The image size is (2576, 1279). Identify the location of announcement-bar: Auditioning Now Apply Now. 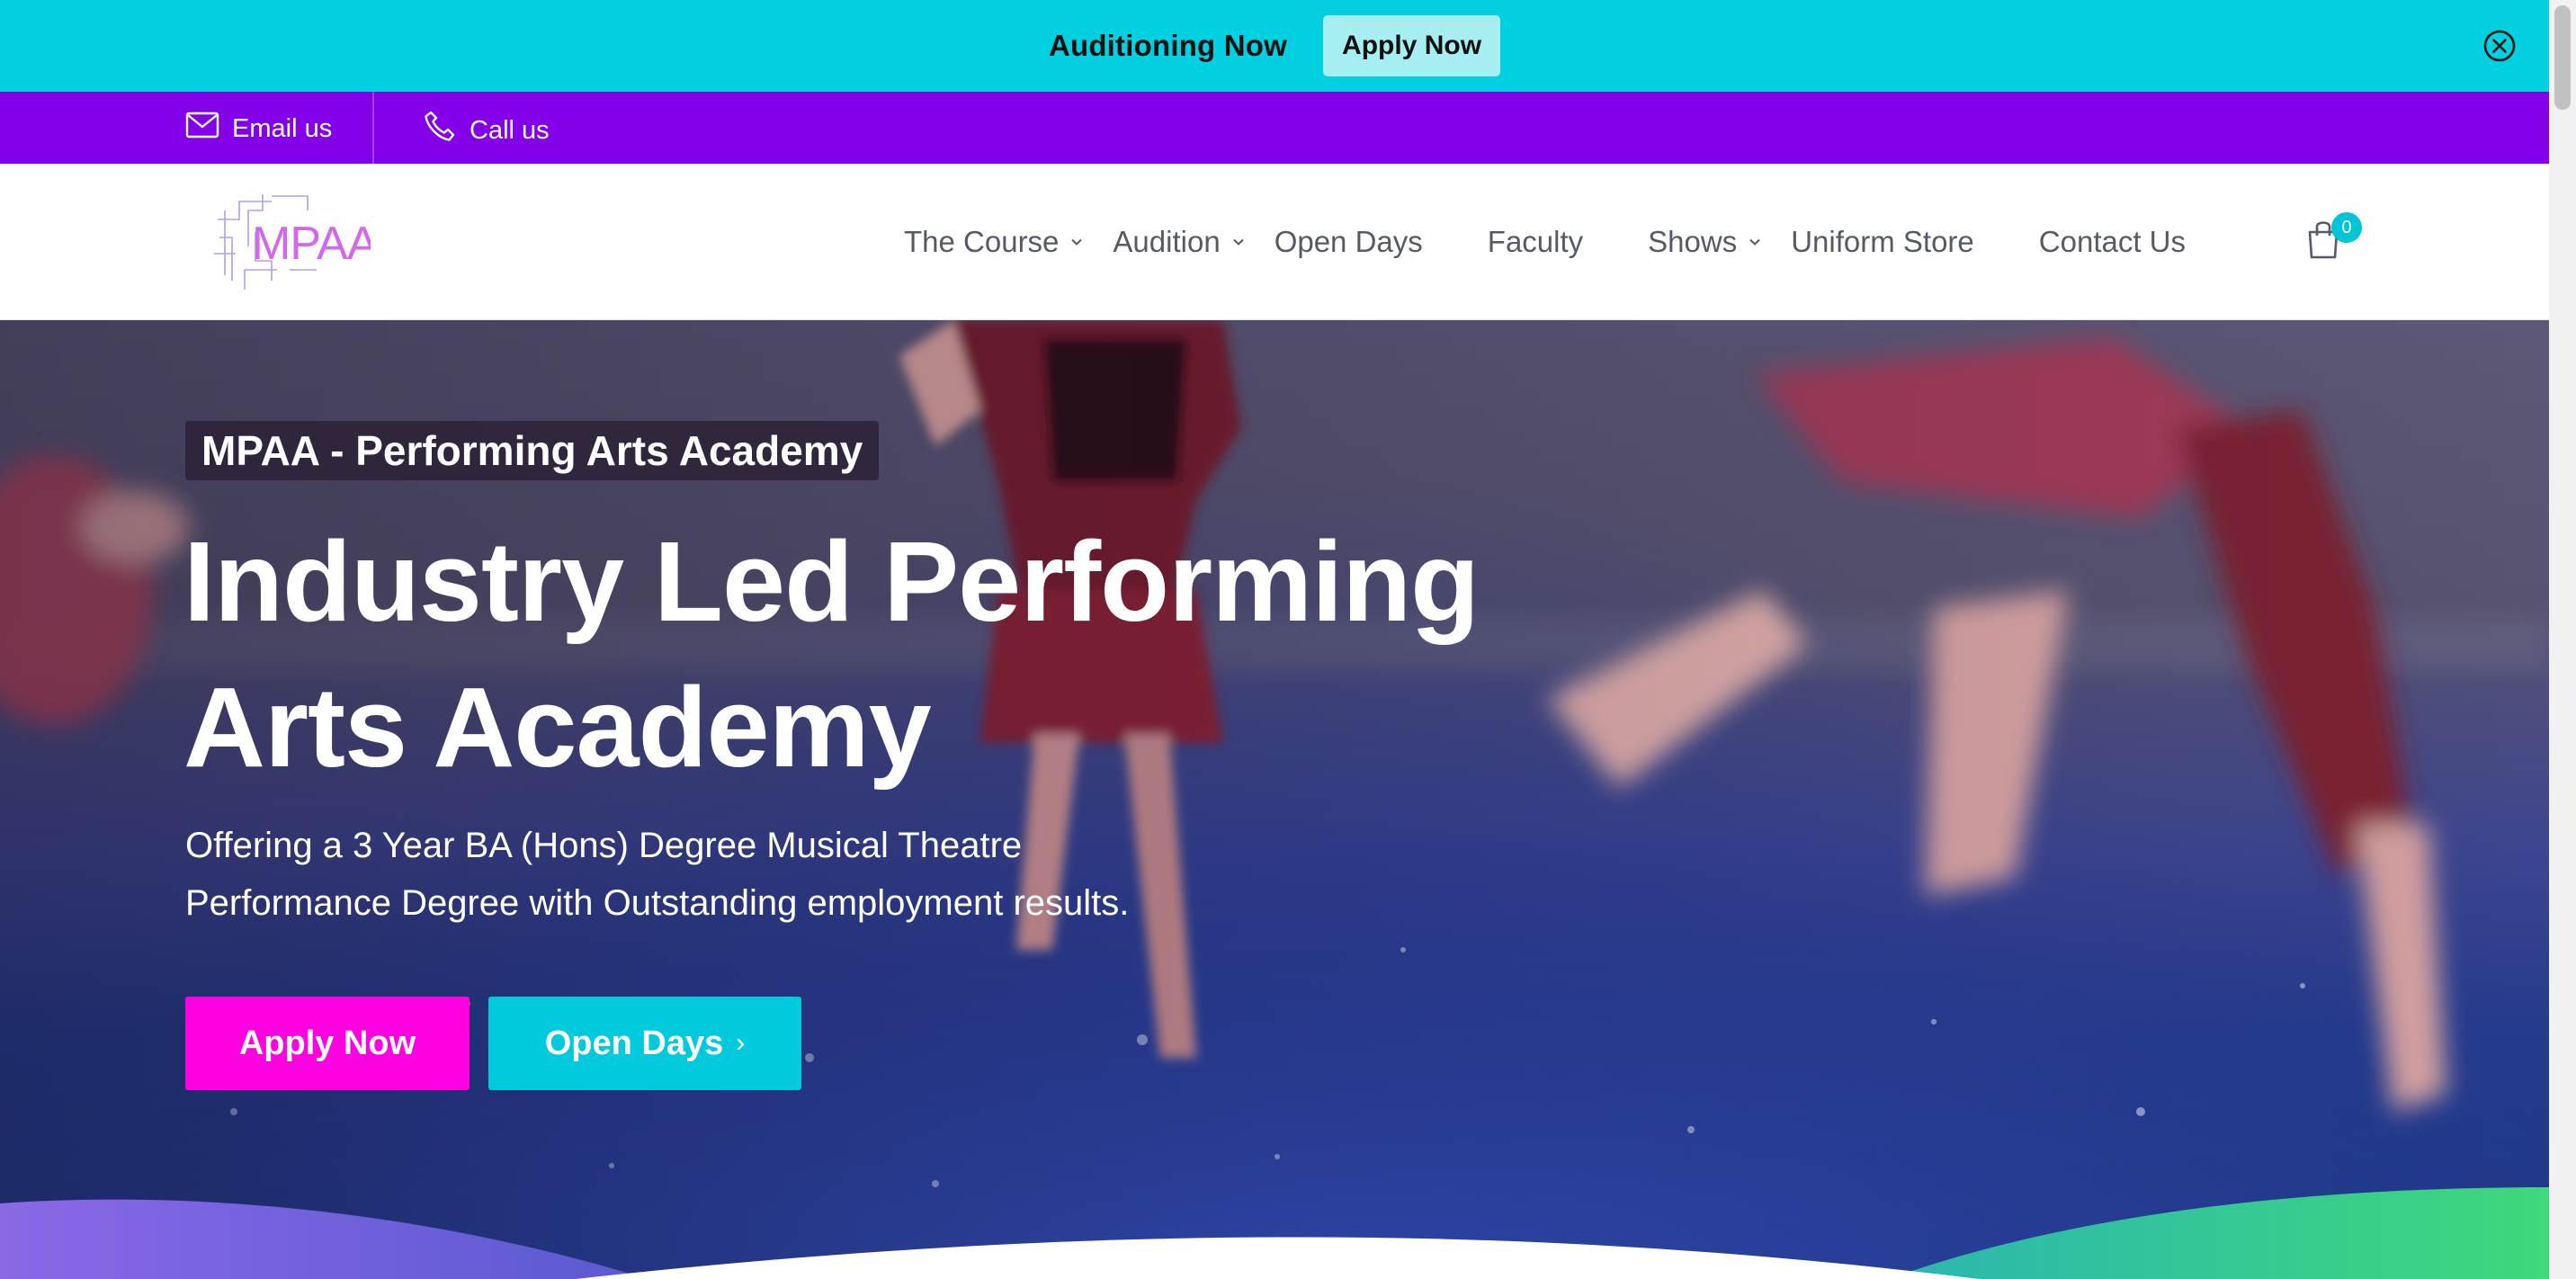
(1274, 46).